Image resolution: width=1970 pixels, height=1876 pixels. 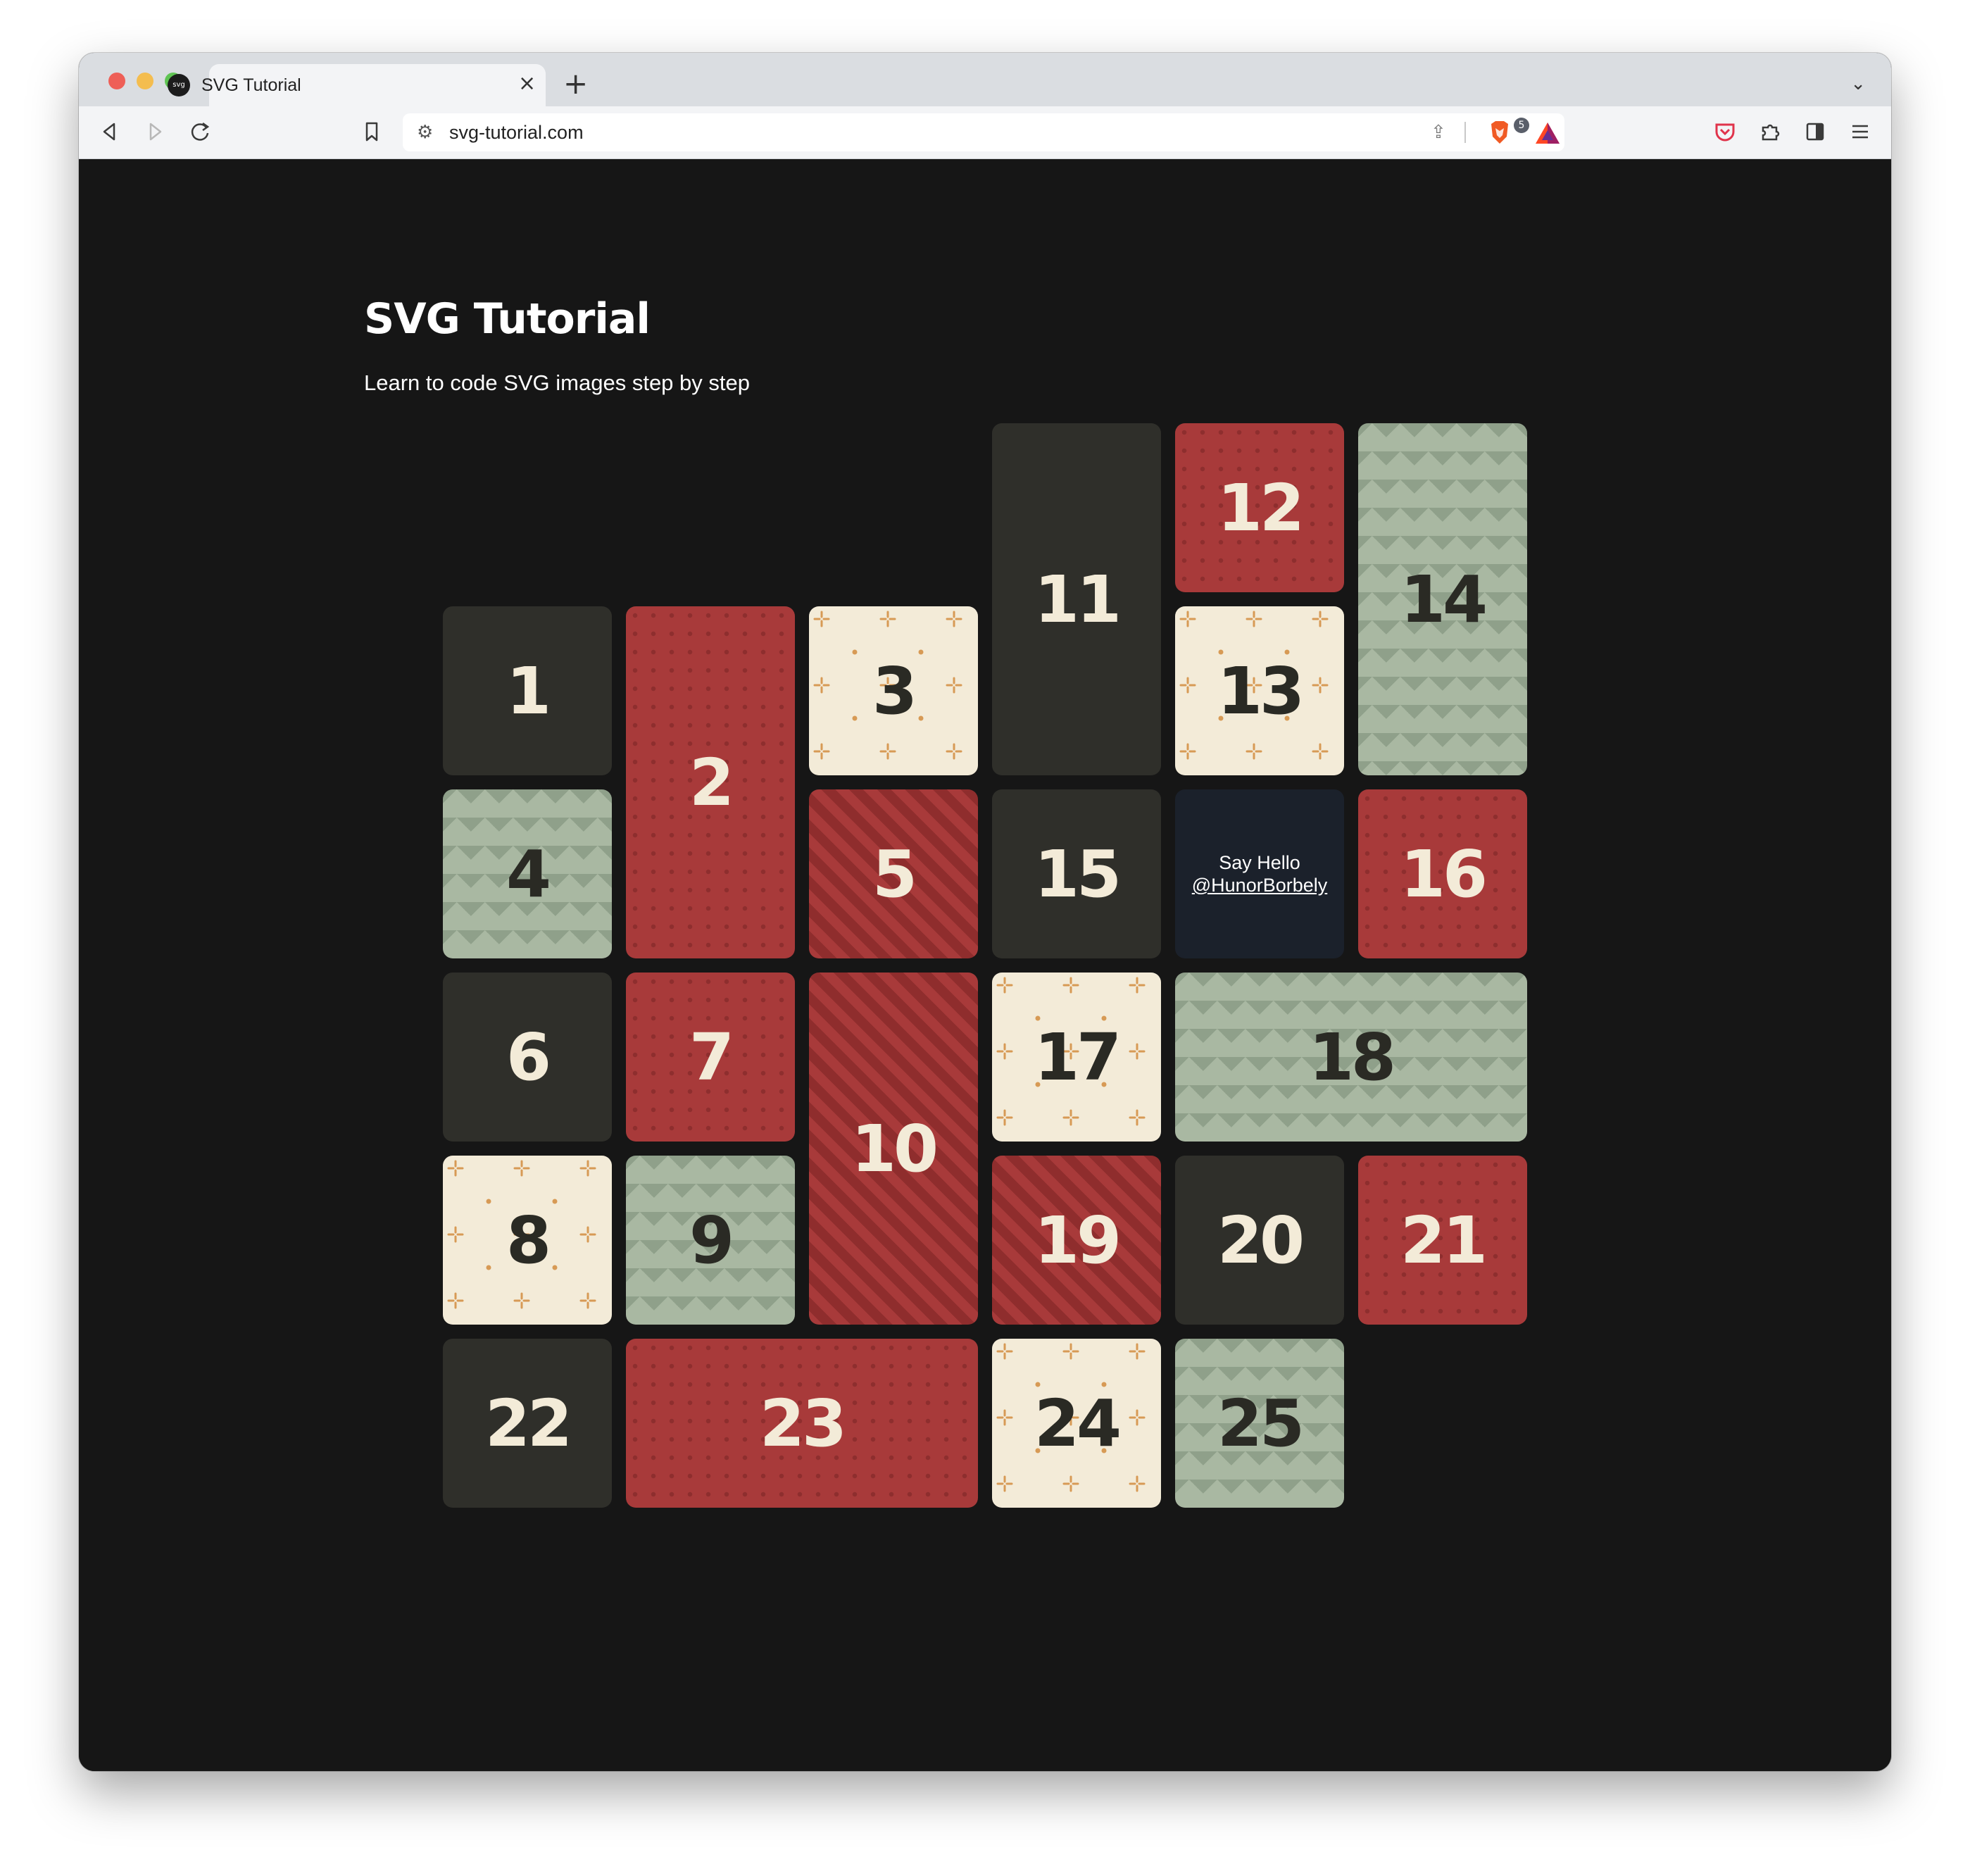 I want to click on day-number: 2, so click(x=711, y=782).